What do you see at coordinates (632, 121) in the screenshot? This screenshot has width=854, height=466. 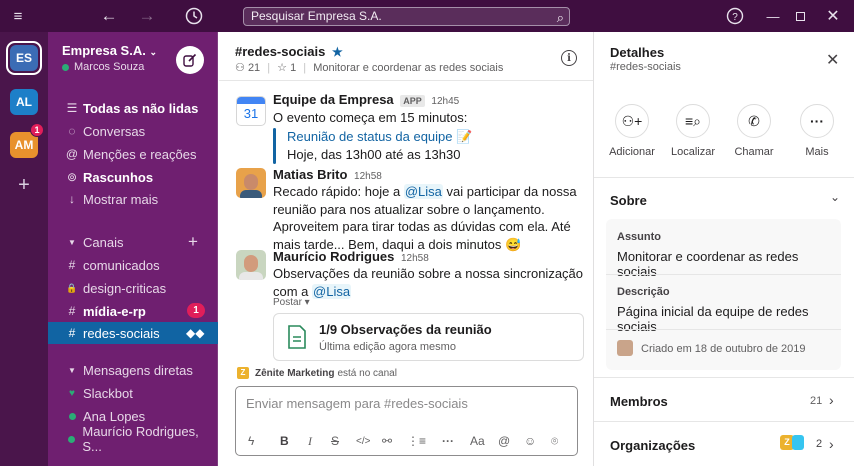 I see `add-person-icon: ⚇+` at bounding box center [632, 121].